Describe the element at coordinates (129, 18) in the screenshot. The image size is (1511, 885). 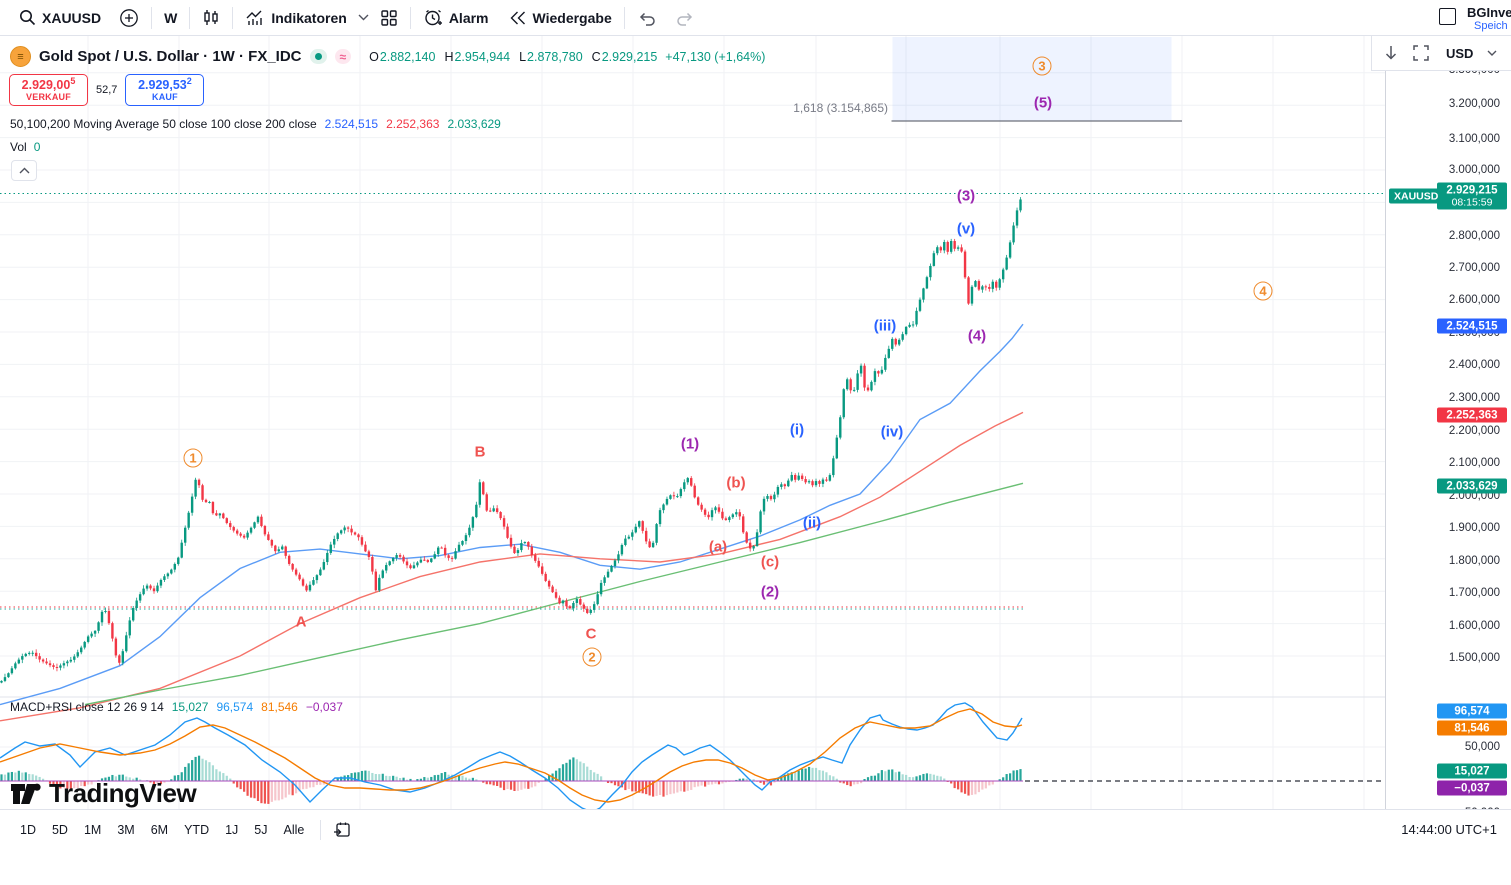
I see `compare-add-button` at that location.